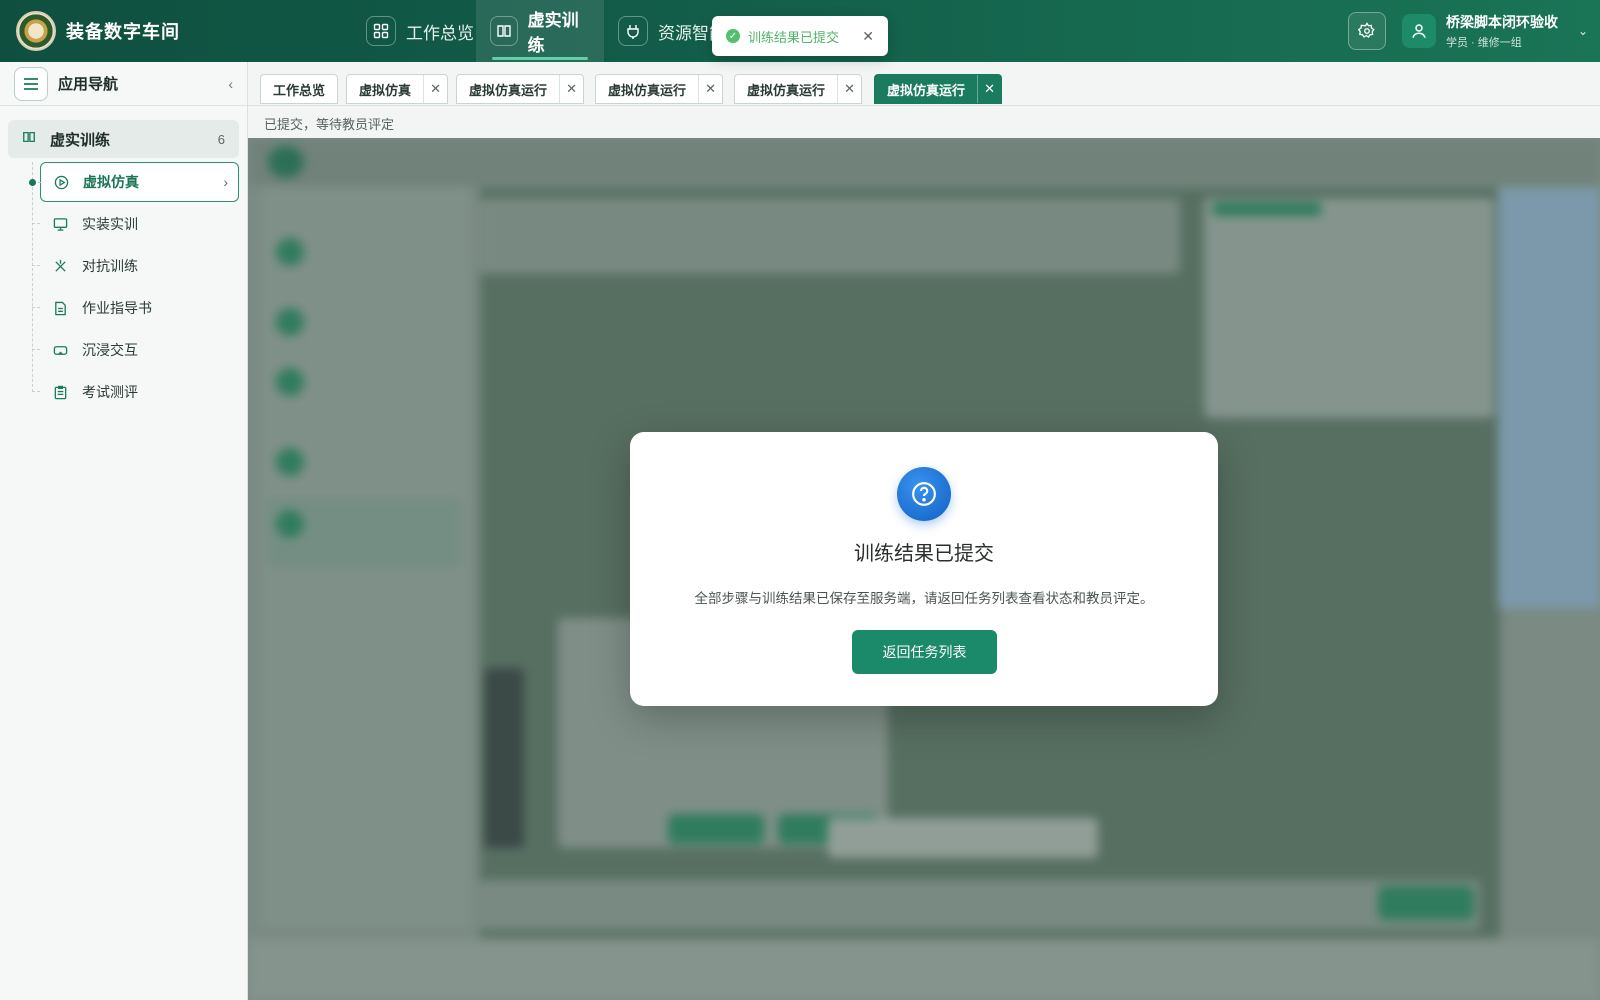 This screenshot has width=1600, height=1000. What do you see at coordinates (60, 224) in the screenshot?
I see `monitor-icon` at bounding box center [60, 224].